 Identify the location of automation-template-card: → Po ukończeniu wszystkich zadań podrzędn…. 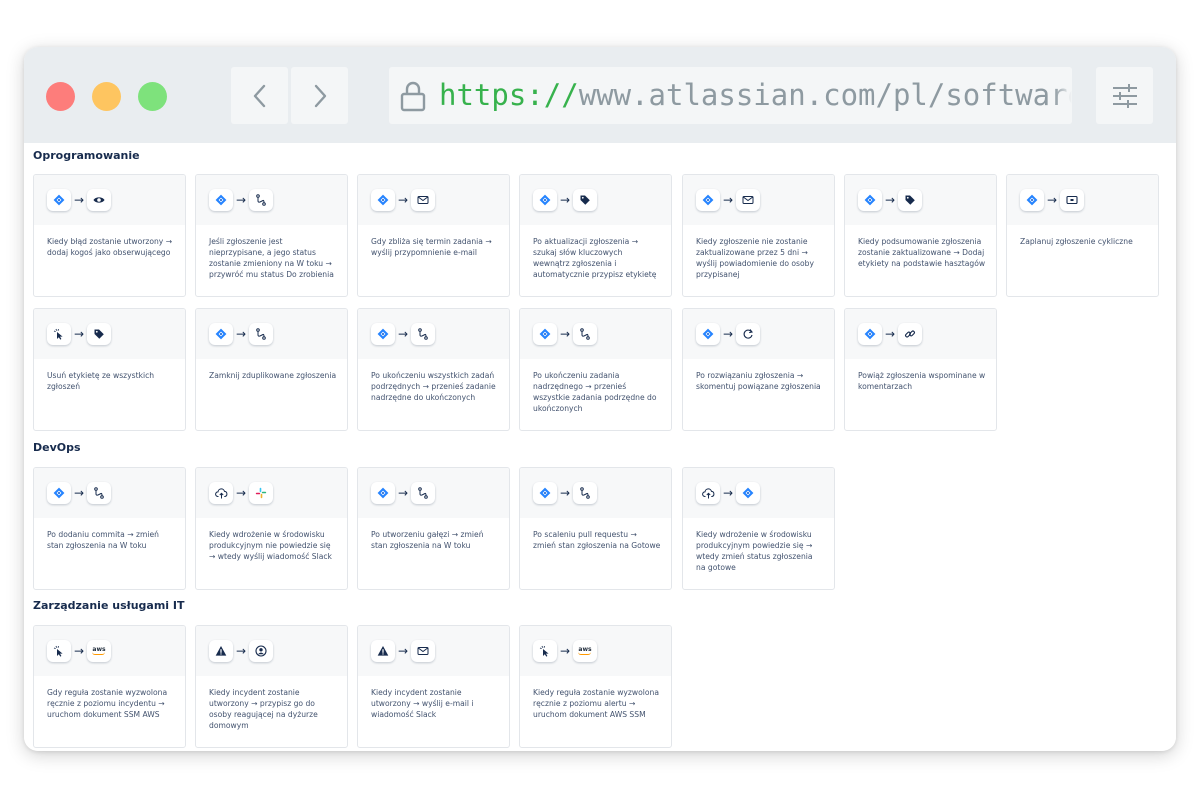
(433, 369).